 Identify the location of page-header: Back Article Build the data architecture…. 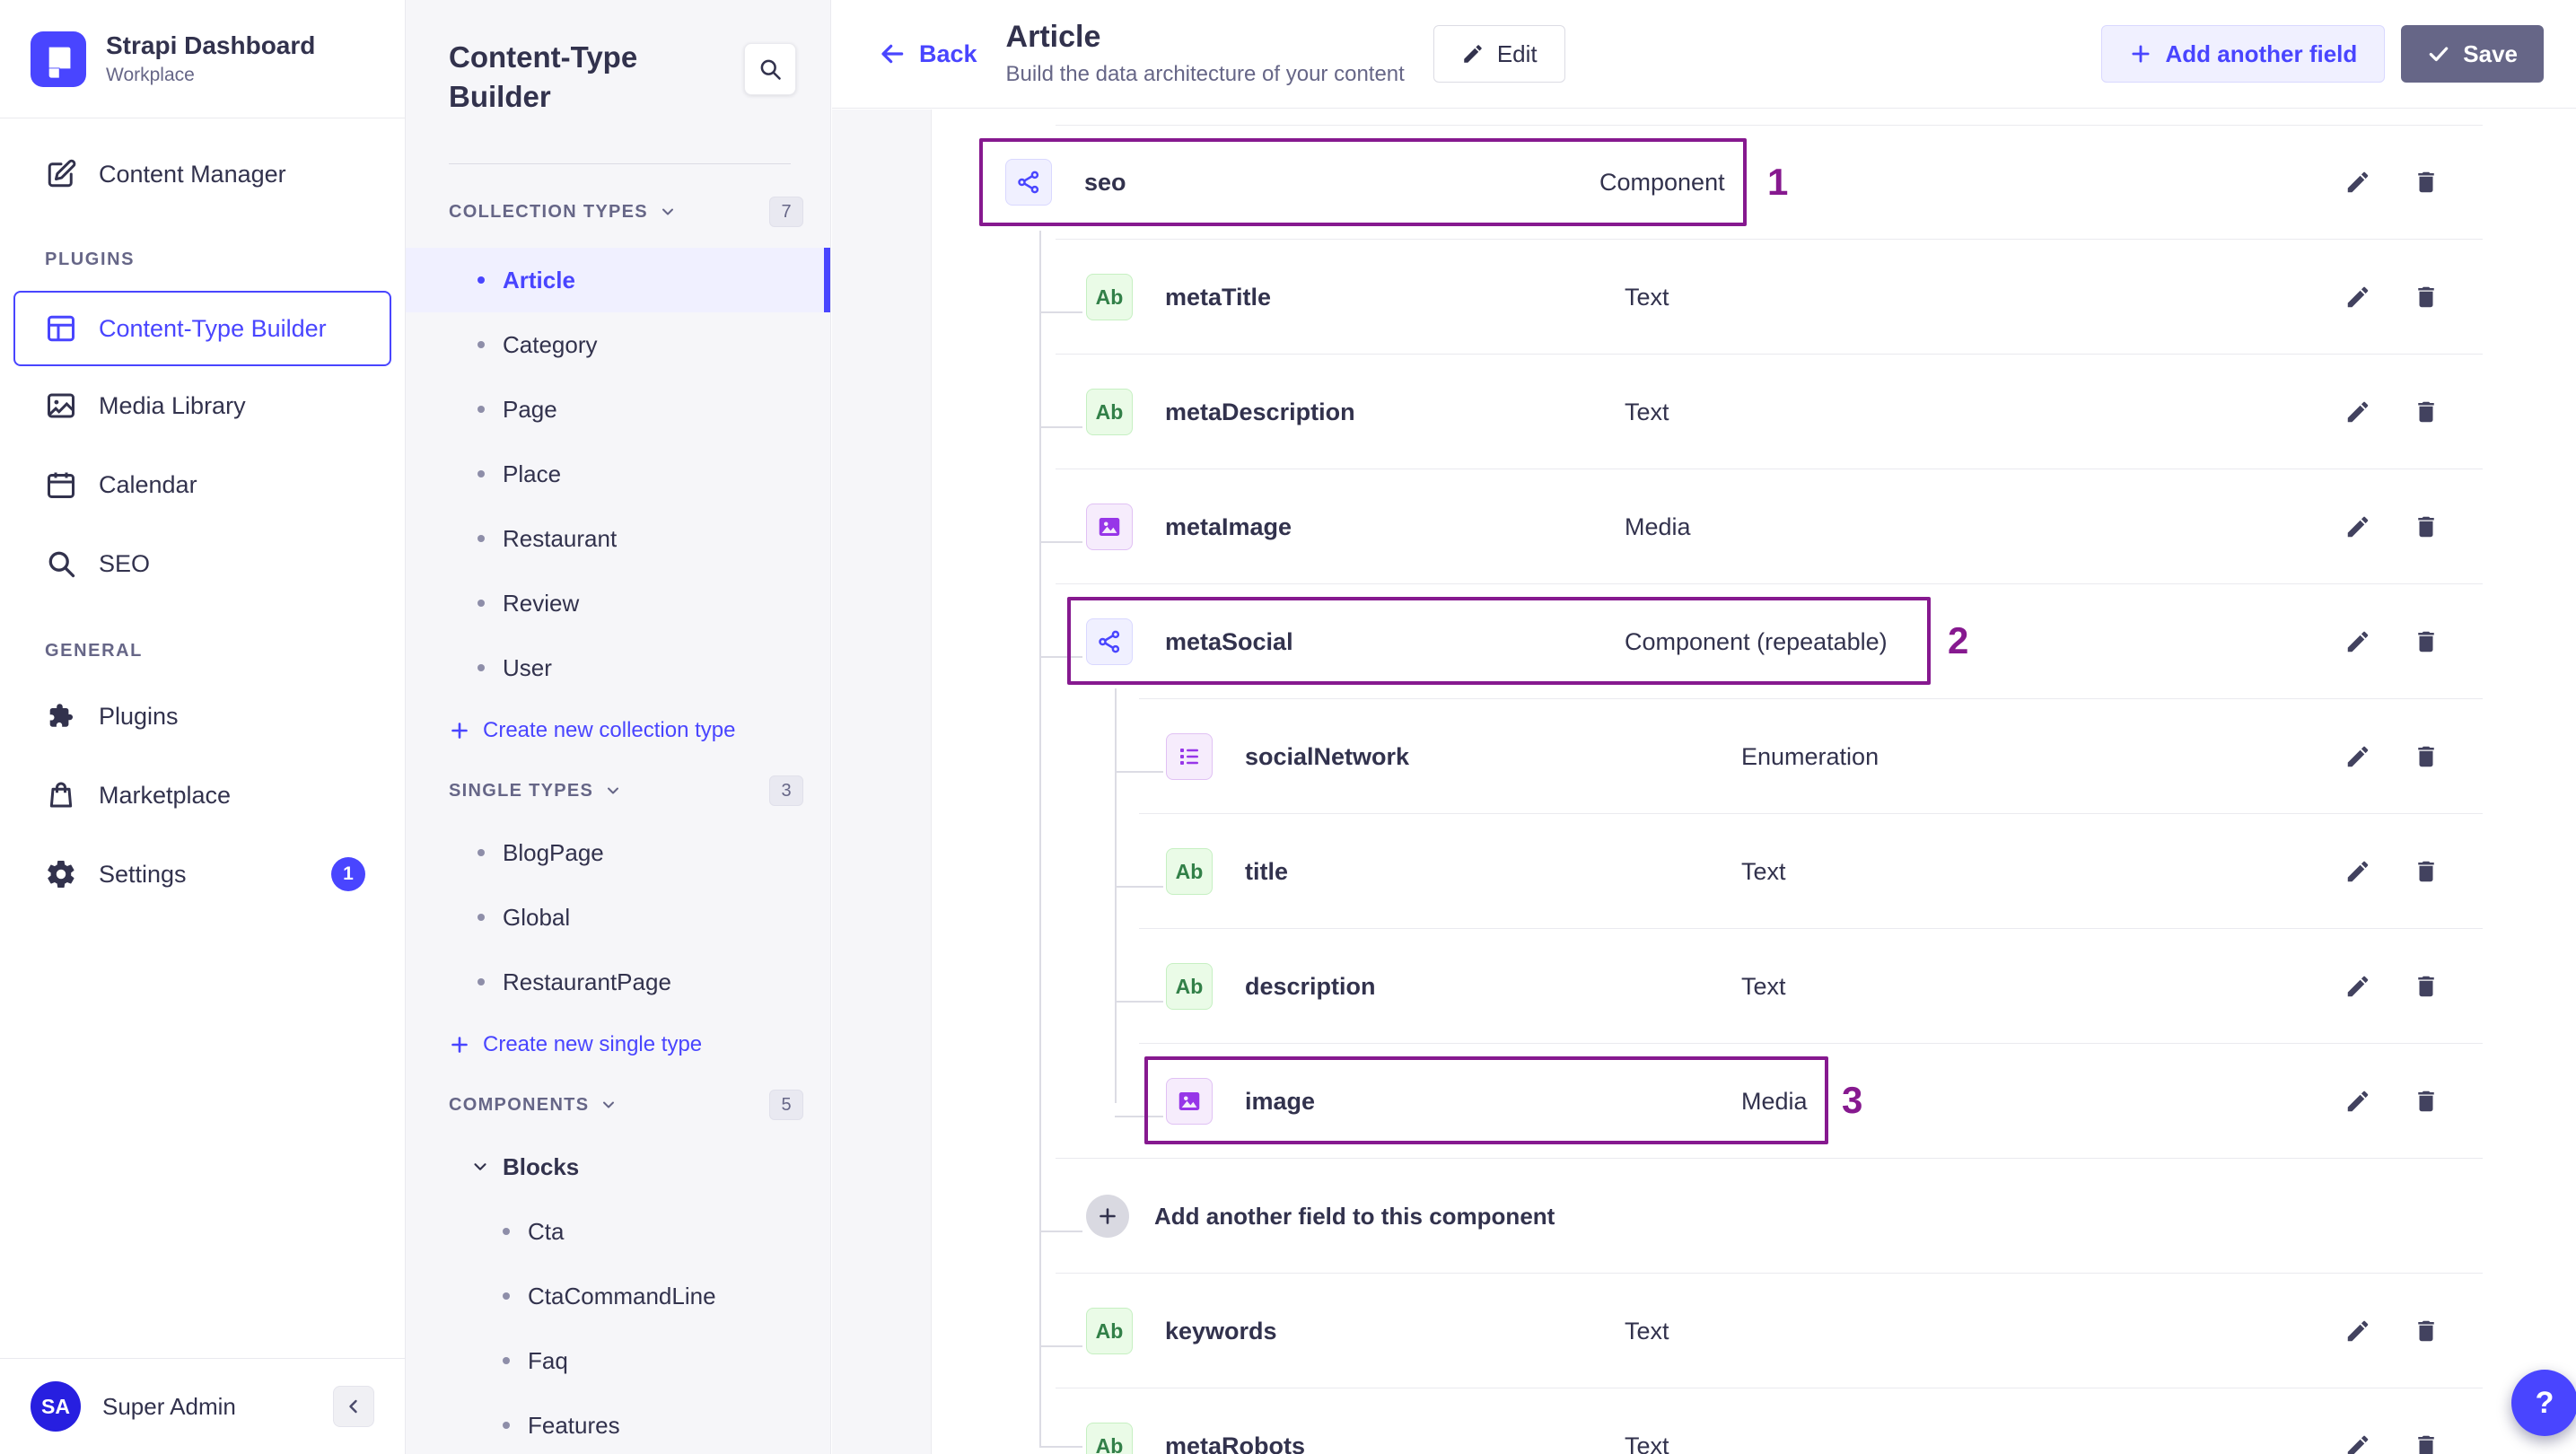
(1704, 54).